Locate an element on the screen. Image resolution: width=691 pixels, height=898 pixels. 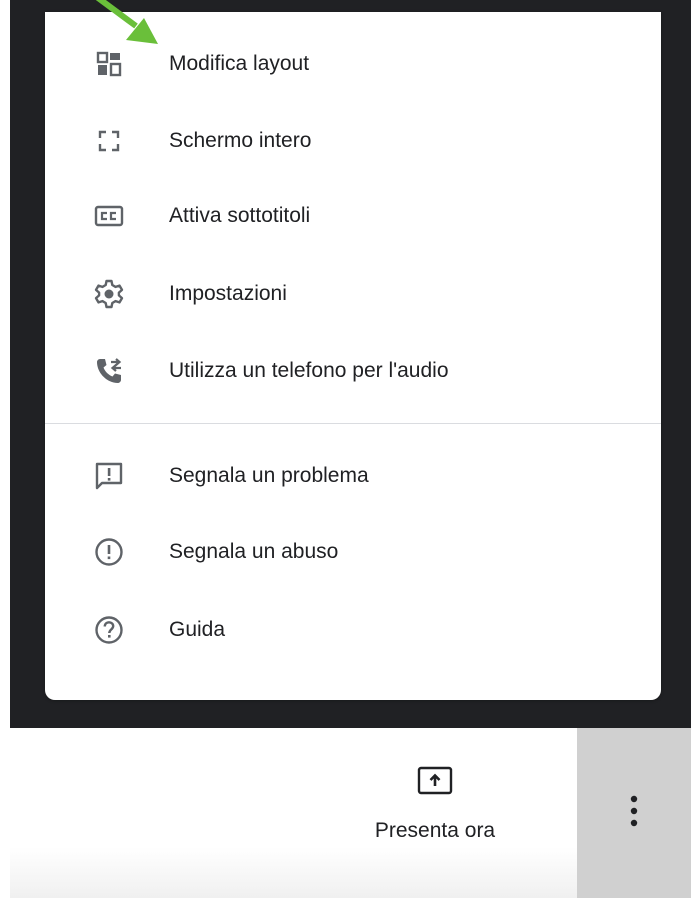
gear-icon is located at coordinates (109, 294).